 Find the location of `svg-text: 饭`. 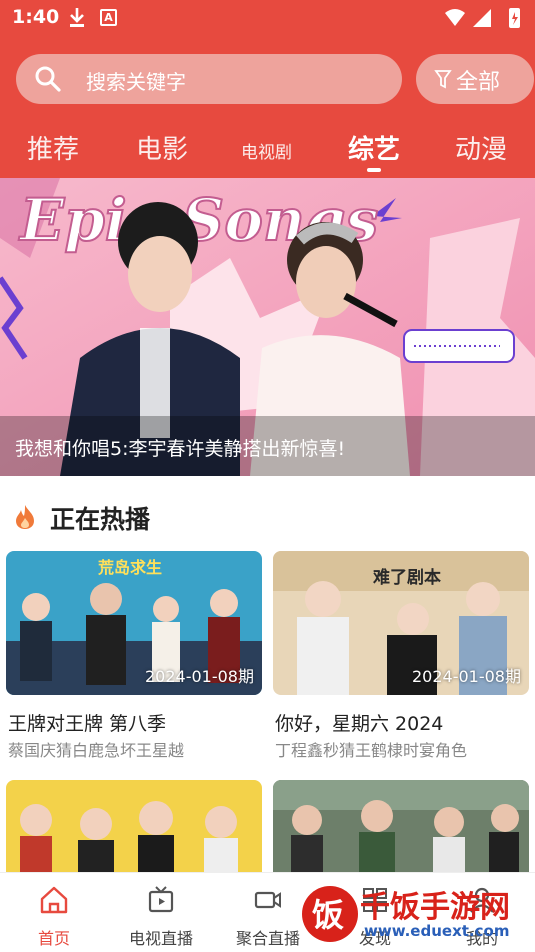

svg-text: 饭 is located at coordinates (328, 915).